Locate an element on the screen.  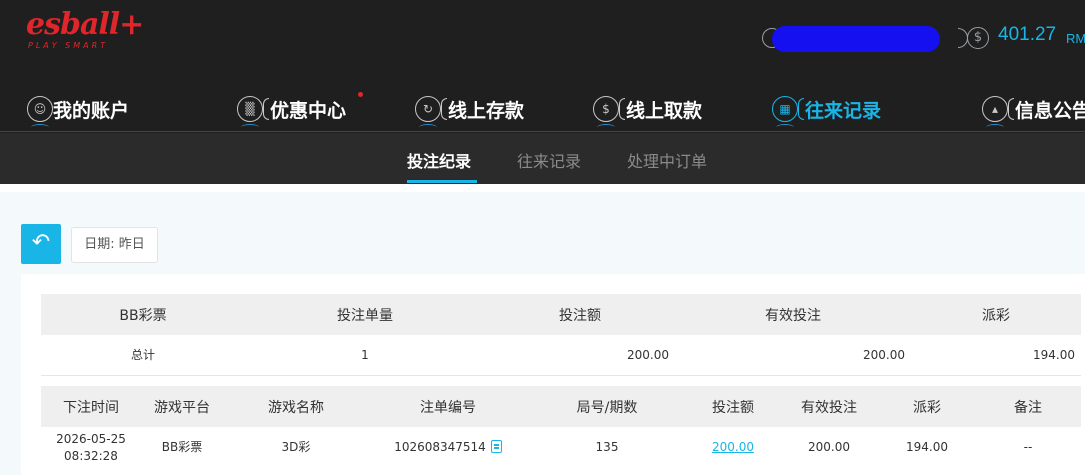
detail-header: 投注额 is located at coordinates (733, 406).